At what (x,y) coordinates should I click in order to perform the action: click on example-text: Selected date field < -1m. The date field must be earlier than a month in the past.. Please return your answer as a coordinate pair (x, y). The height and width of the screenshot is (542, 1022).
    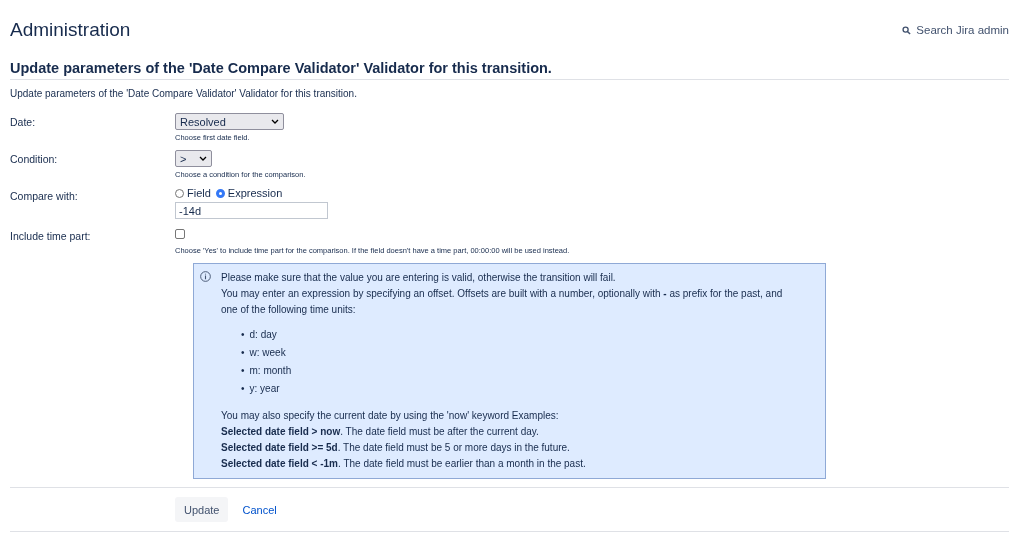
    Looking at the image, I should click on (404, 464).